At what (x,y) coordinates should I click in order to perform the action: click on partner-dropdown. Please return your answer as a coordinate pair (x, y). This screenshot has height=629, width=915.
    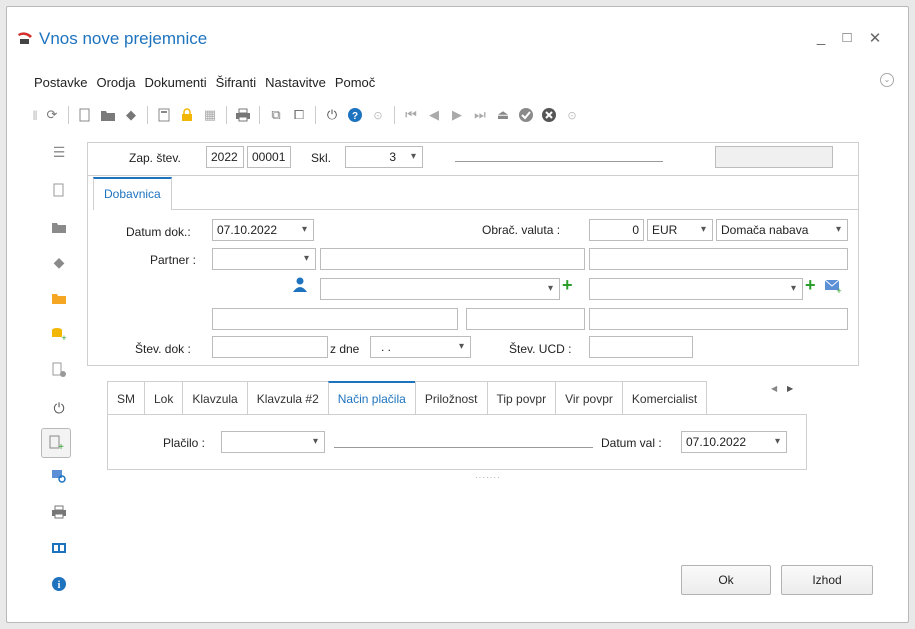
    Looking at the image, I should click on (264, 259).